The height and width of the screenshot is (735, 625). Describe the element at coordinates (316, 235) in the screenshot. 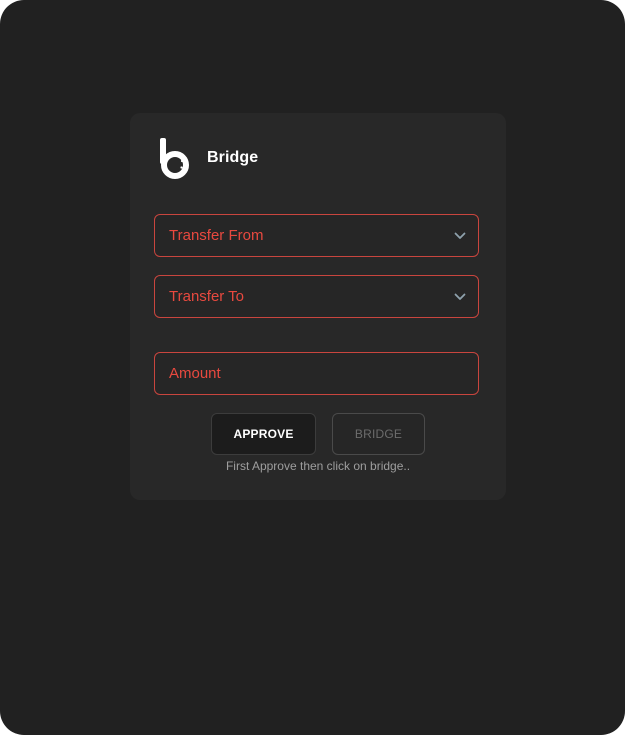

I see `transfer-from-select: Transfer From` at that location.